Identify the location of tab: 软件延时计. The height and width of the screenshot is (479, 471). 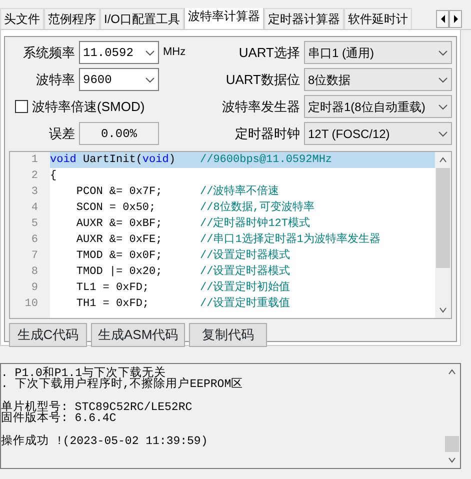
(378, 18).